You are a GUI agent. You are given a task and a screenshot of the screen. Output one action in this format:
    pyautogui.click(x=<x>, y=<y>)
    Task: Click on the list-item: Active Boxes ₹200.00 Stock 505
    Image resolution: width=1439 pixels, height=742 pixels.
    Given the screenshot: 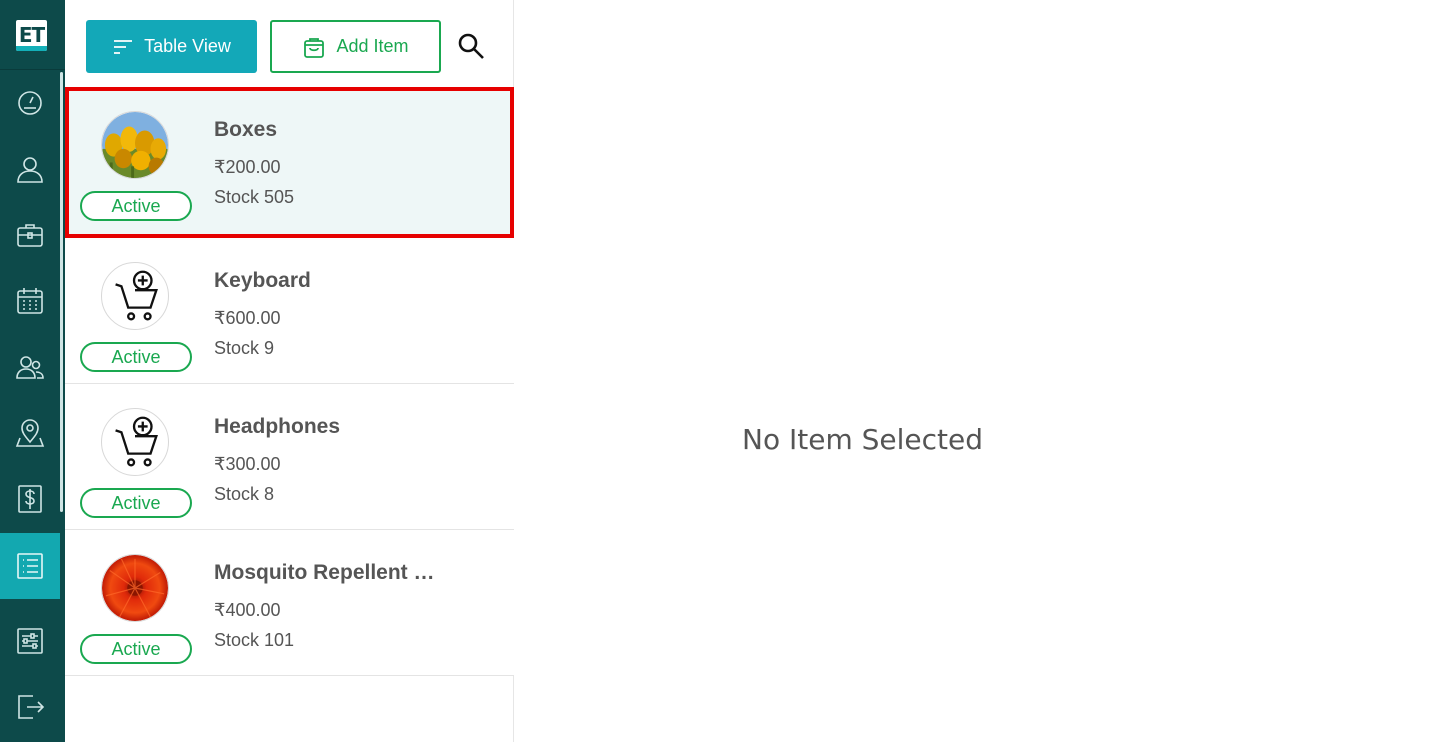 What is the action you would take?
    pyautogui.click(x=289, y=162)
    